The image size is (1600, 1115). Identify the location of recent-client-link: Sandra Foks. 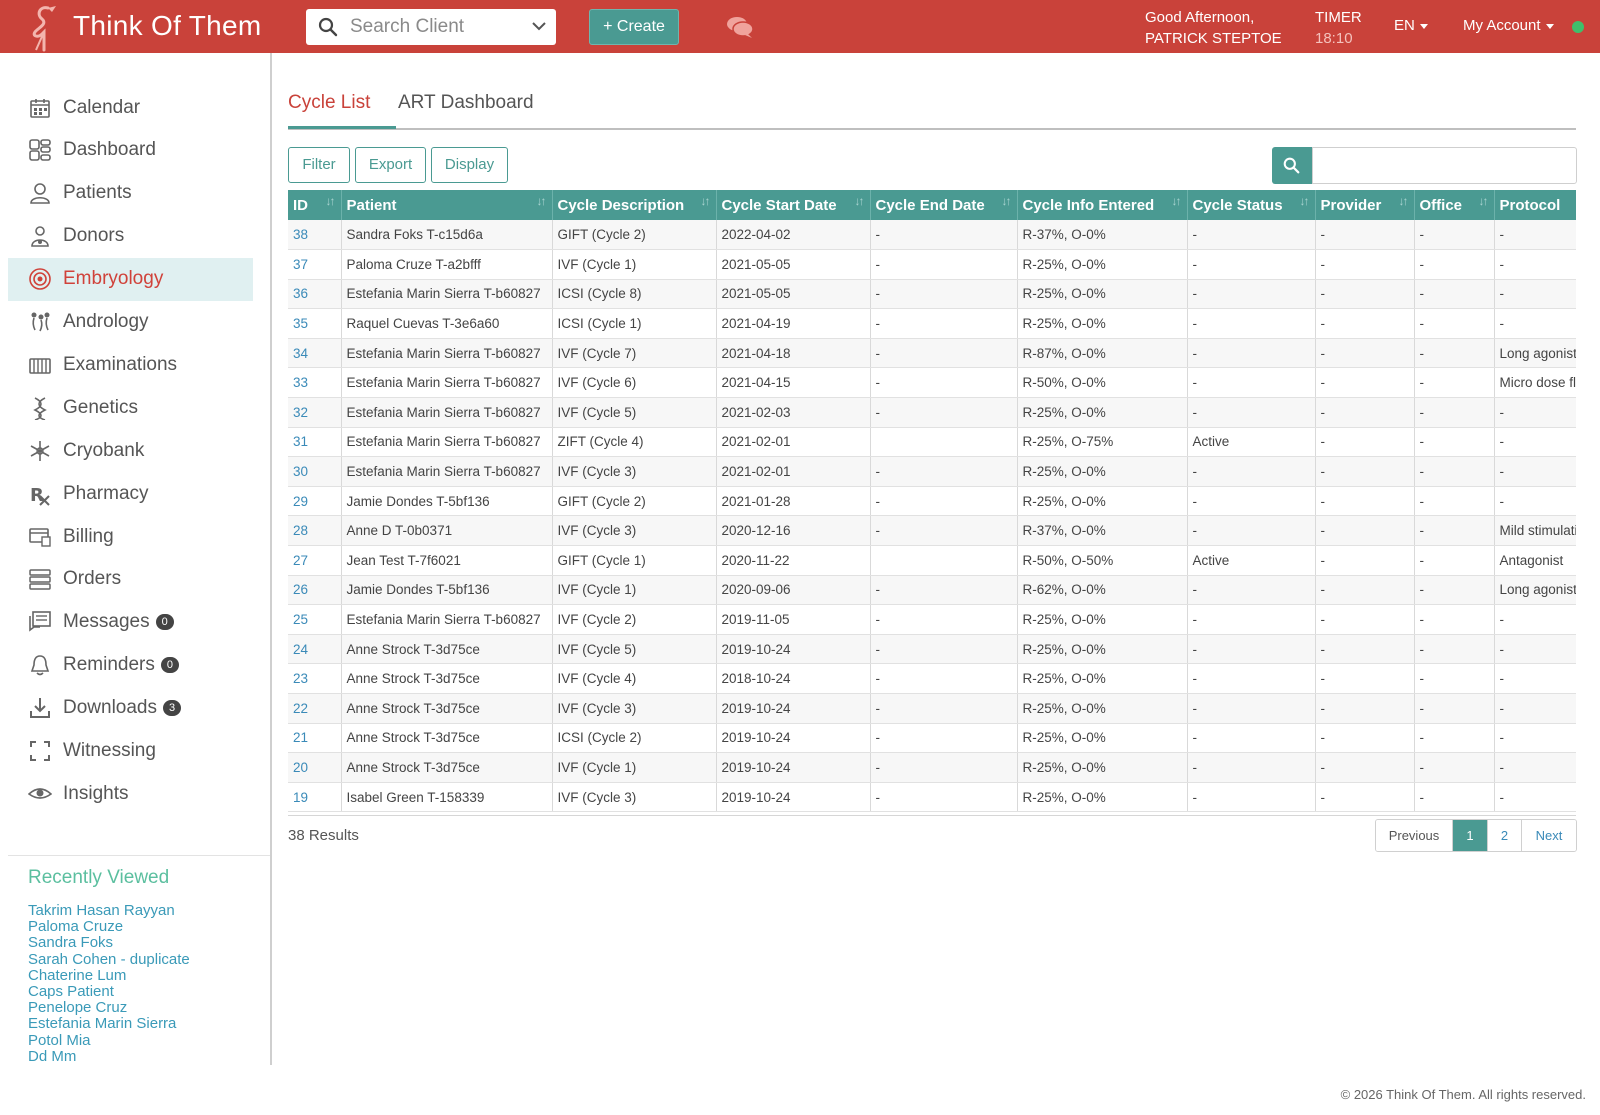
(109, 943).